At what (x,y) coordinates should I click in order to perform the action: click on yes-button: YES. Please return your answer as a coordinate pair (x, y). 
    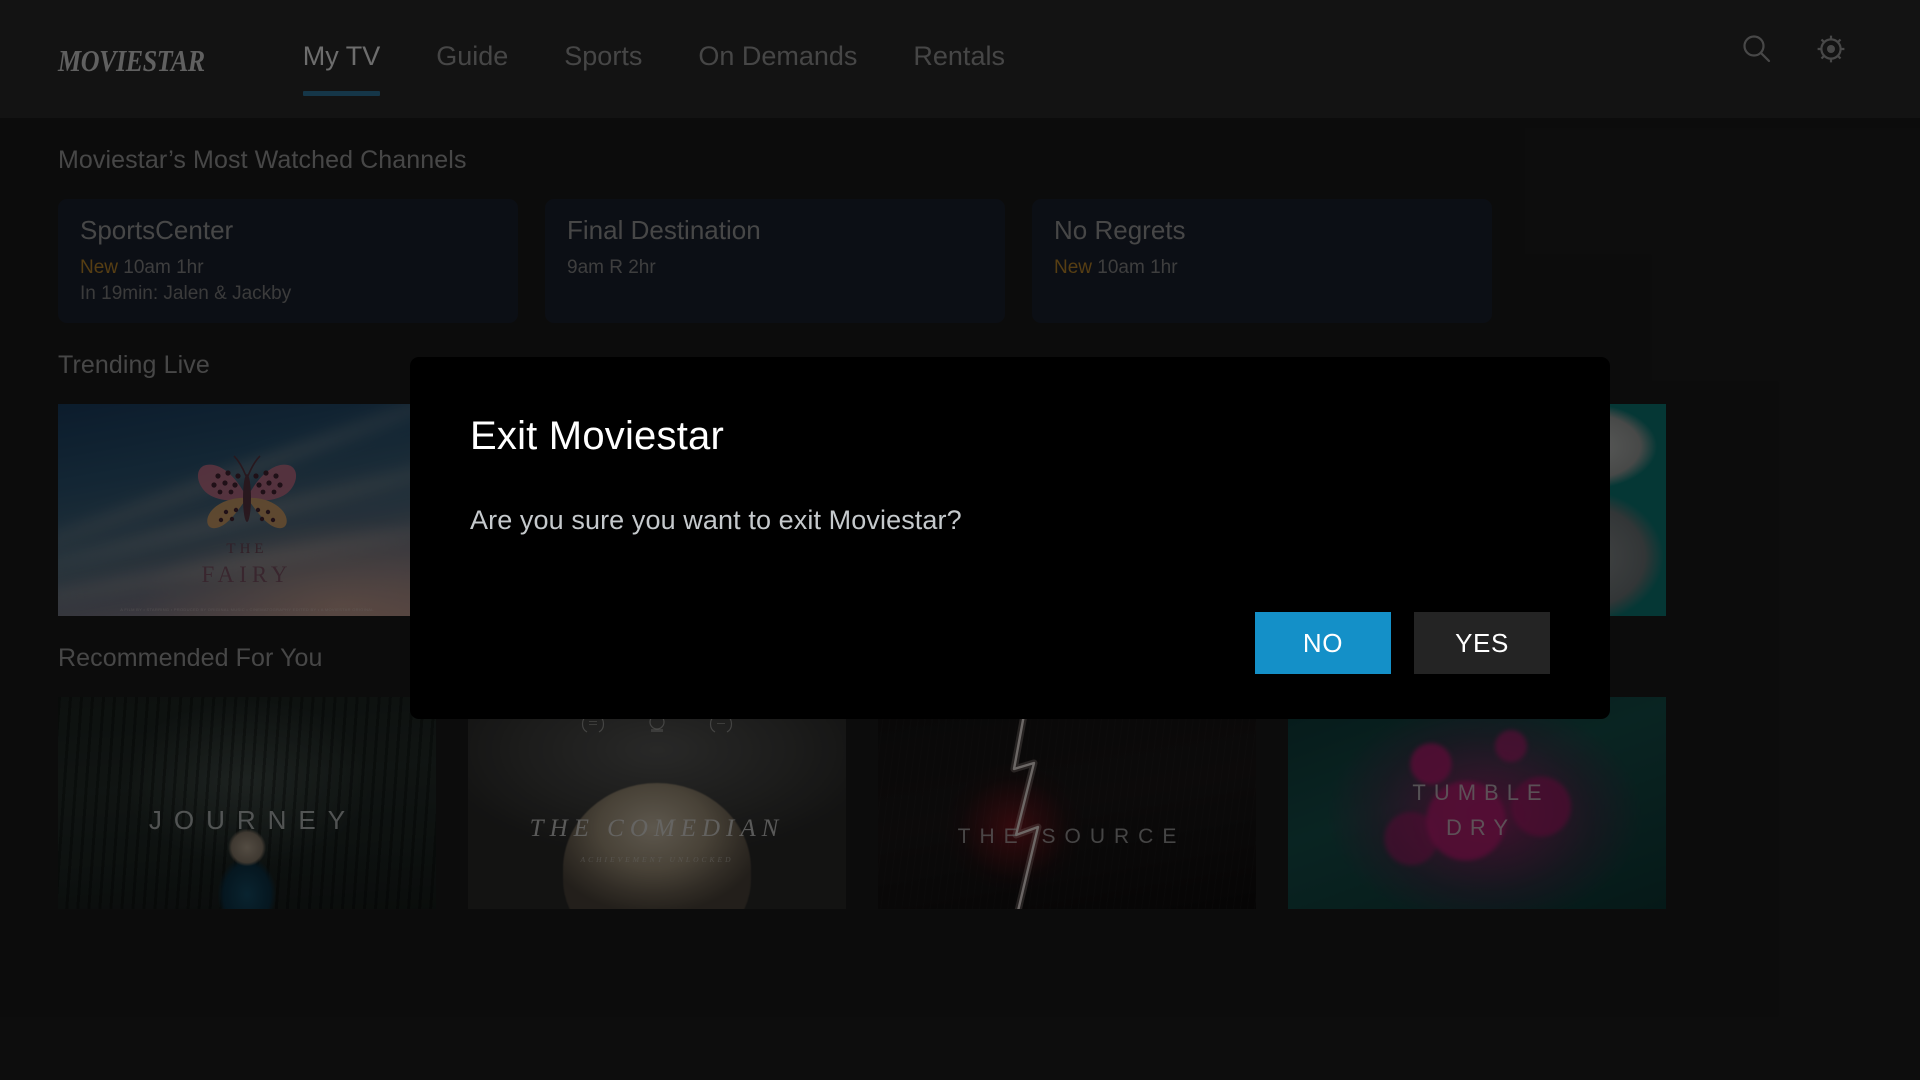
    Looking at the image, I should click on (1482, 643).